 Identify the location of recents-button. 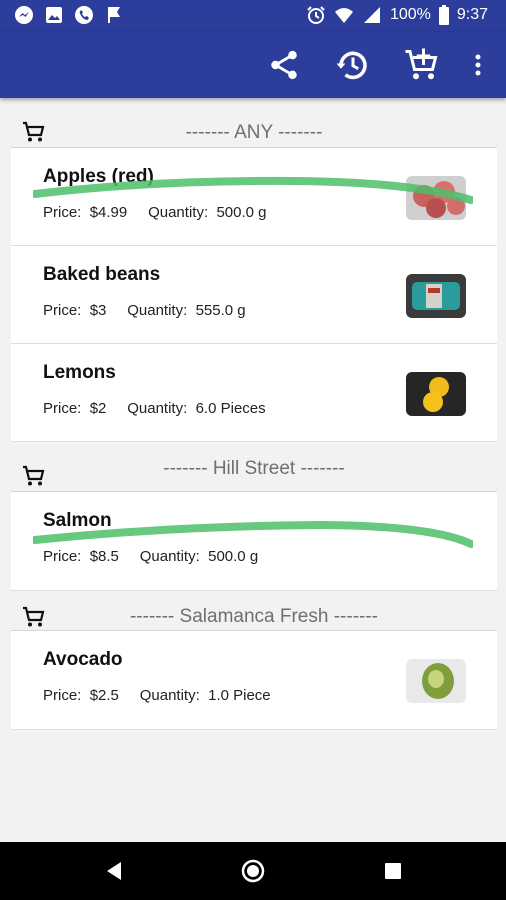
(393, 871).